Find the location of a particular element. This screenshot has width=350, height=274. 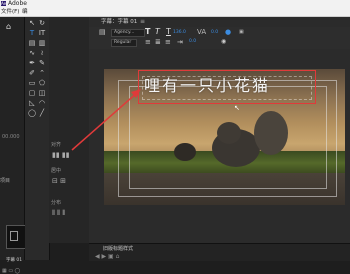

eye-icon: ◉ is located at coordinates (223, 41).